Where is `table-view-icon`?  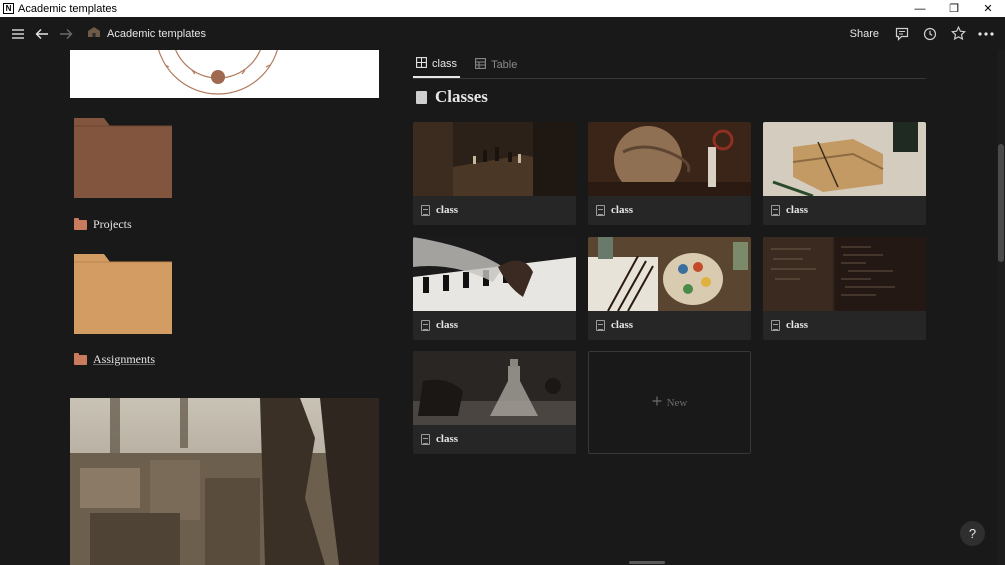 table-view-icon is located at coordinates (481, 65).